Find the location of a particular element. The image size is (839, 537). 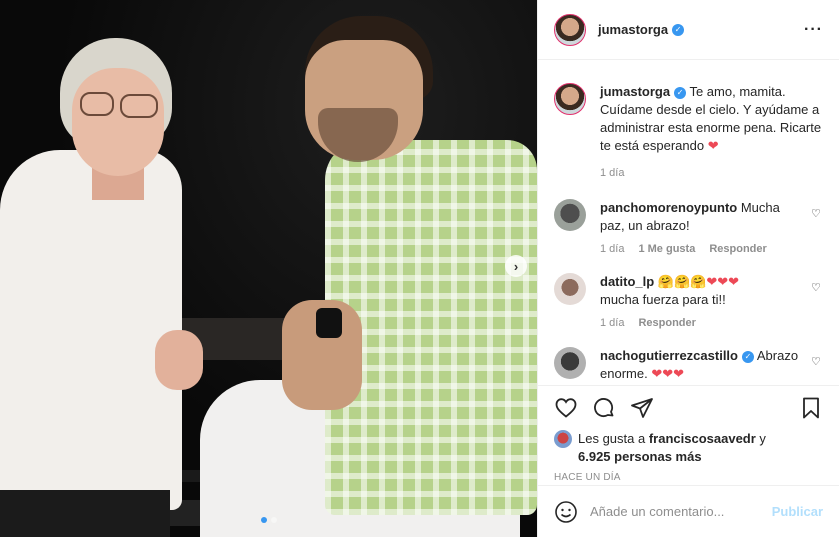

likes-prefix: Les gusta a is located at coordinates (612, 438).